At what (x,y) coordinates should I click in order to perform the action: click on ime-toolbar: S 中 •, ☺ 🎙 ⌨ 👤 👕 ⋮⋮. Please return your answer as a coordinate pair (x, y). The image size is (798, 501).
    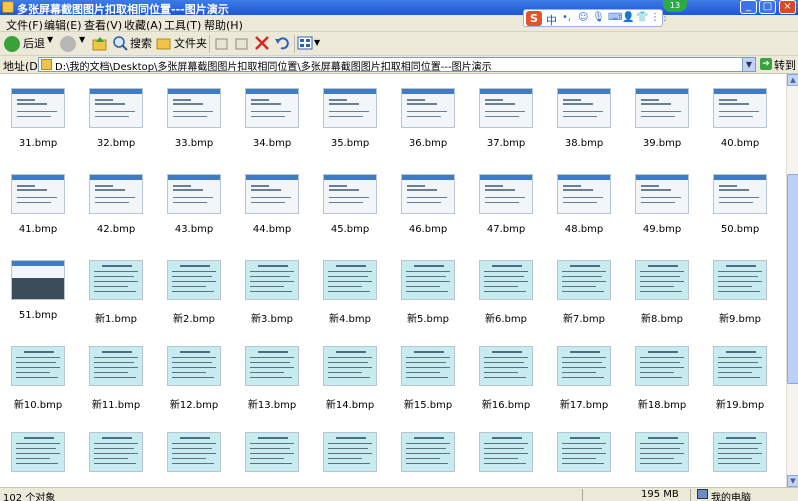
    Looking at the image, I should click on (596, 18).